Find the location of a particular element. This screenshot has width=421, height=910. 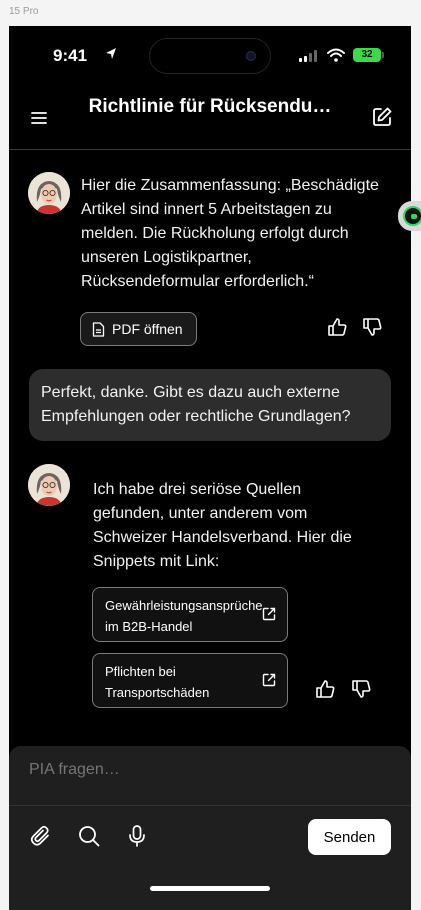

open-pdf-button: PDF öffnen is located at coordinates (138, 329).